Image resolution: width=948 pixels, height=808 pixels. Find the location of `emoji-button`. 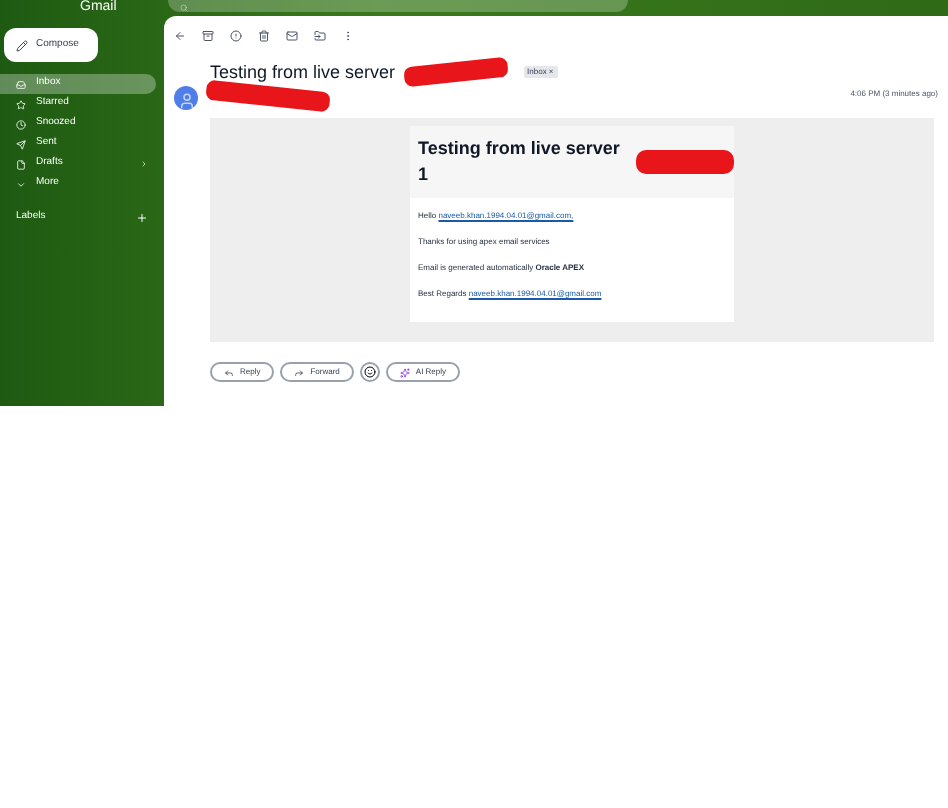

emoji-button is located at coordinates (369, 372).